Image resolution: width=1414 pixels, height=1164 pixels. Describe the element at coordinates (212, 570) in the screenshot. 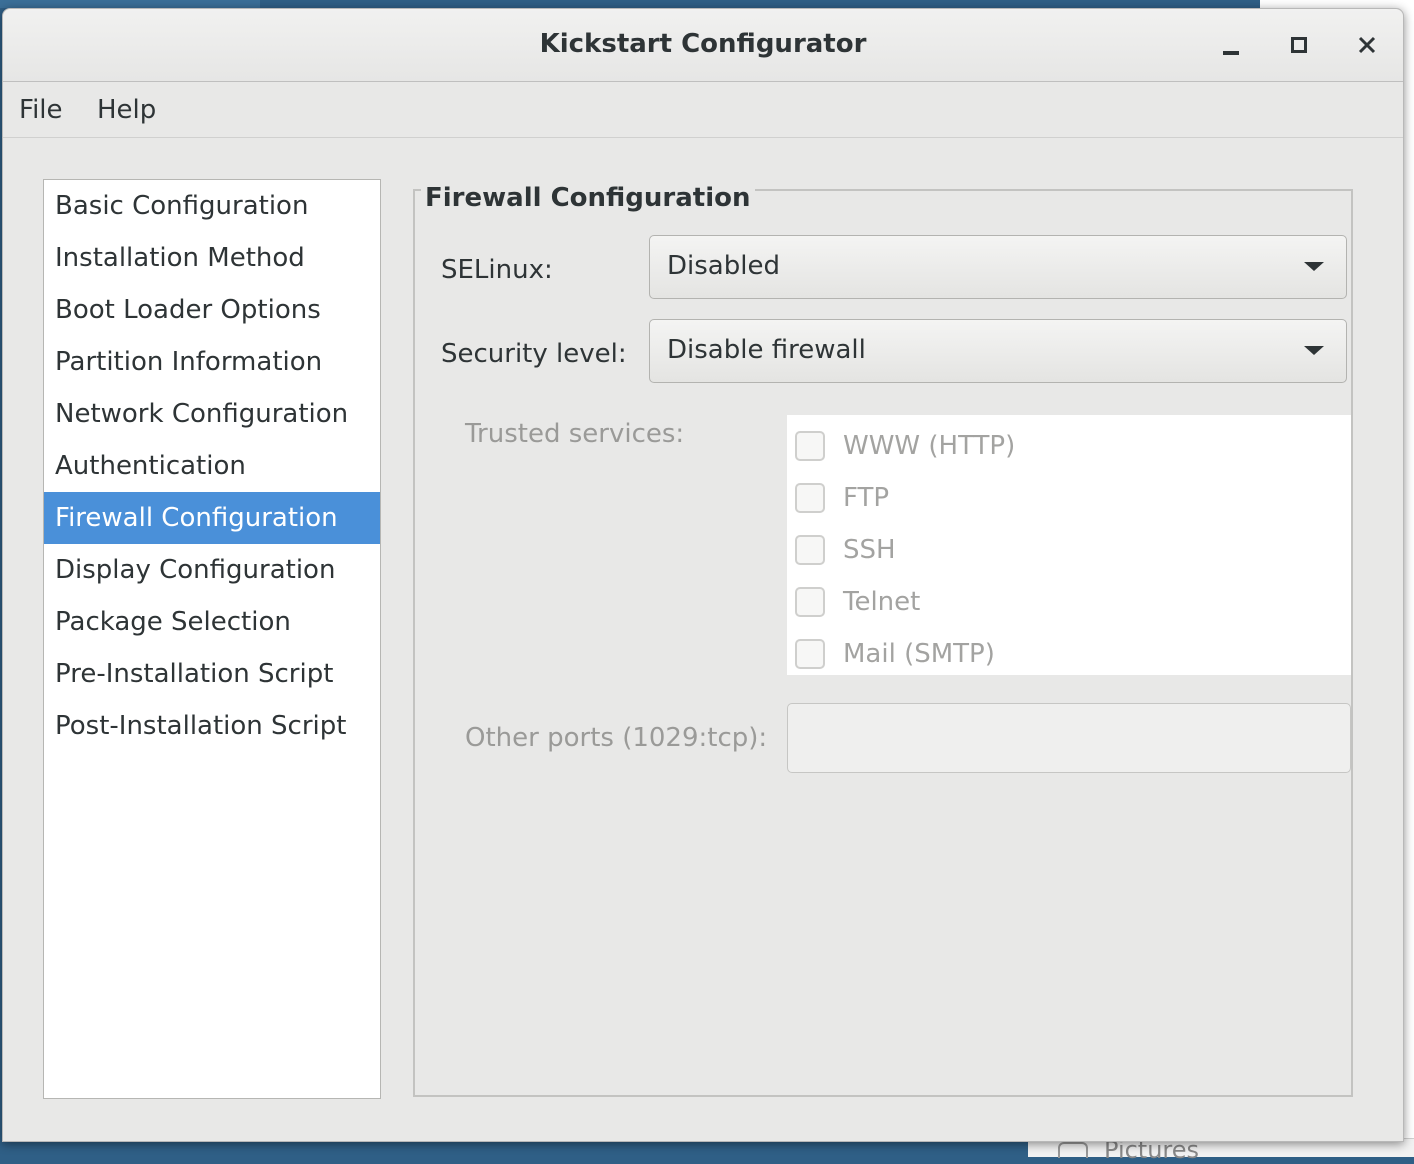

I see `sidebar-item-display-configuration: Display Configuration` at that location.